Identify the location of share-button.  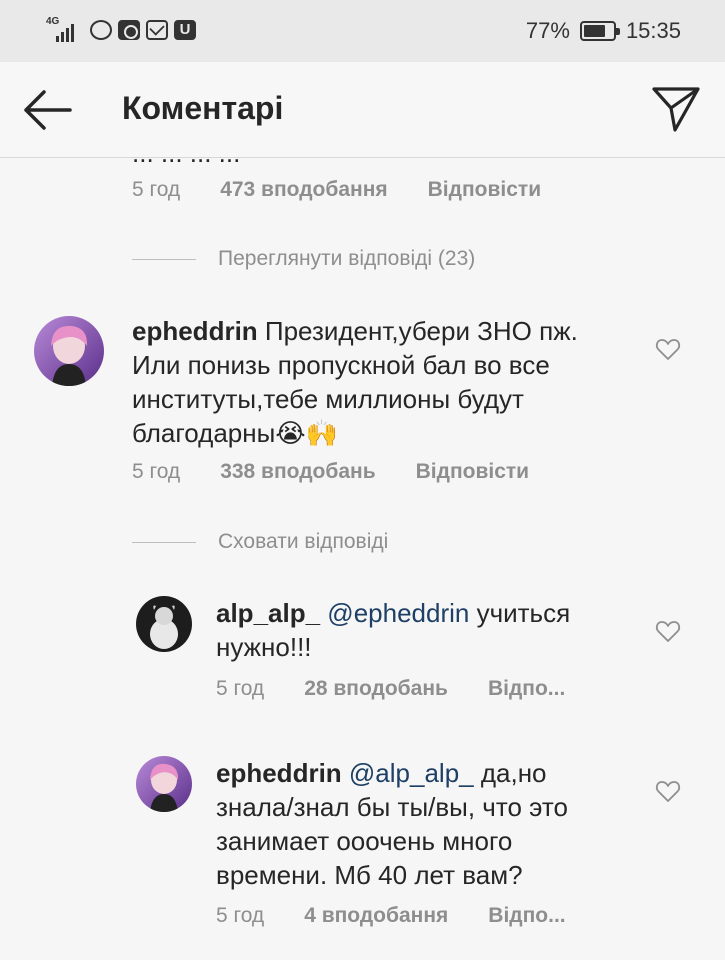
(676, 109).